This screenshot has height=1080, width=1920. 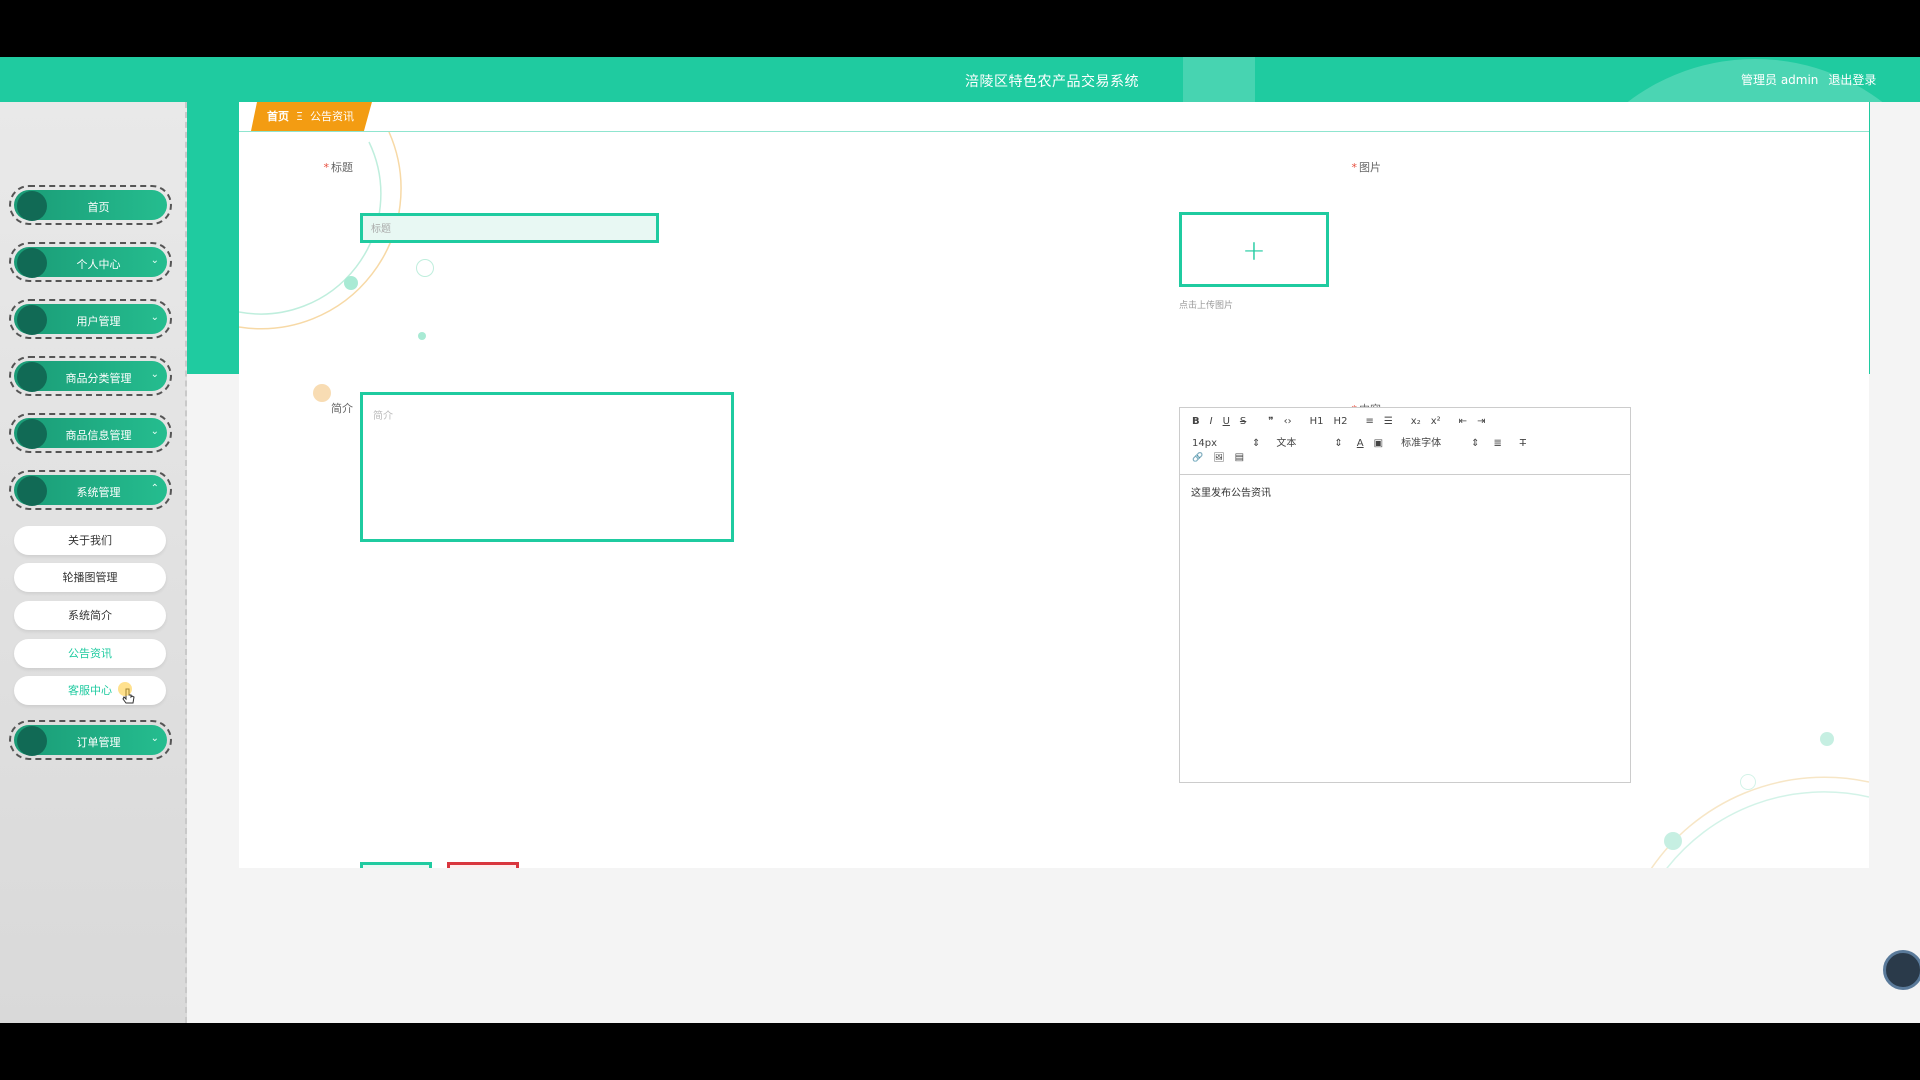 I want to click on logout-link: 退出登录, so click(x=1852, y=80).